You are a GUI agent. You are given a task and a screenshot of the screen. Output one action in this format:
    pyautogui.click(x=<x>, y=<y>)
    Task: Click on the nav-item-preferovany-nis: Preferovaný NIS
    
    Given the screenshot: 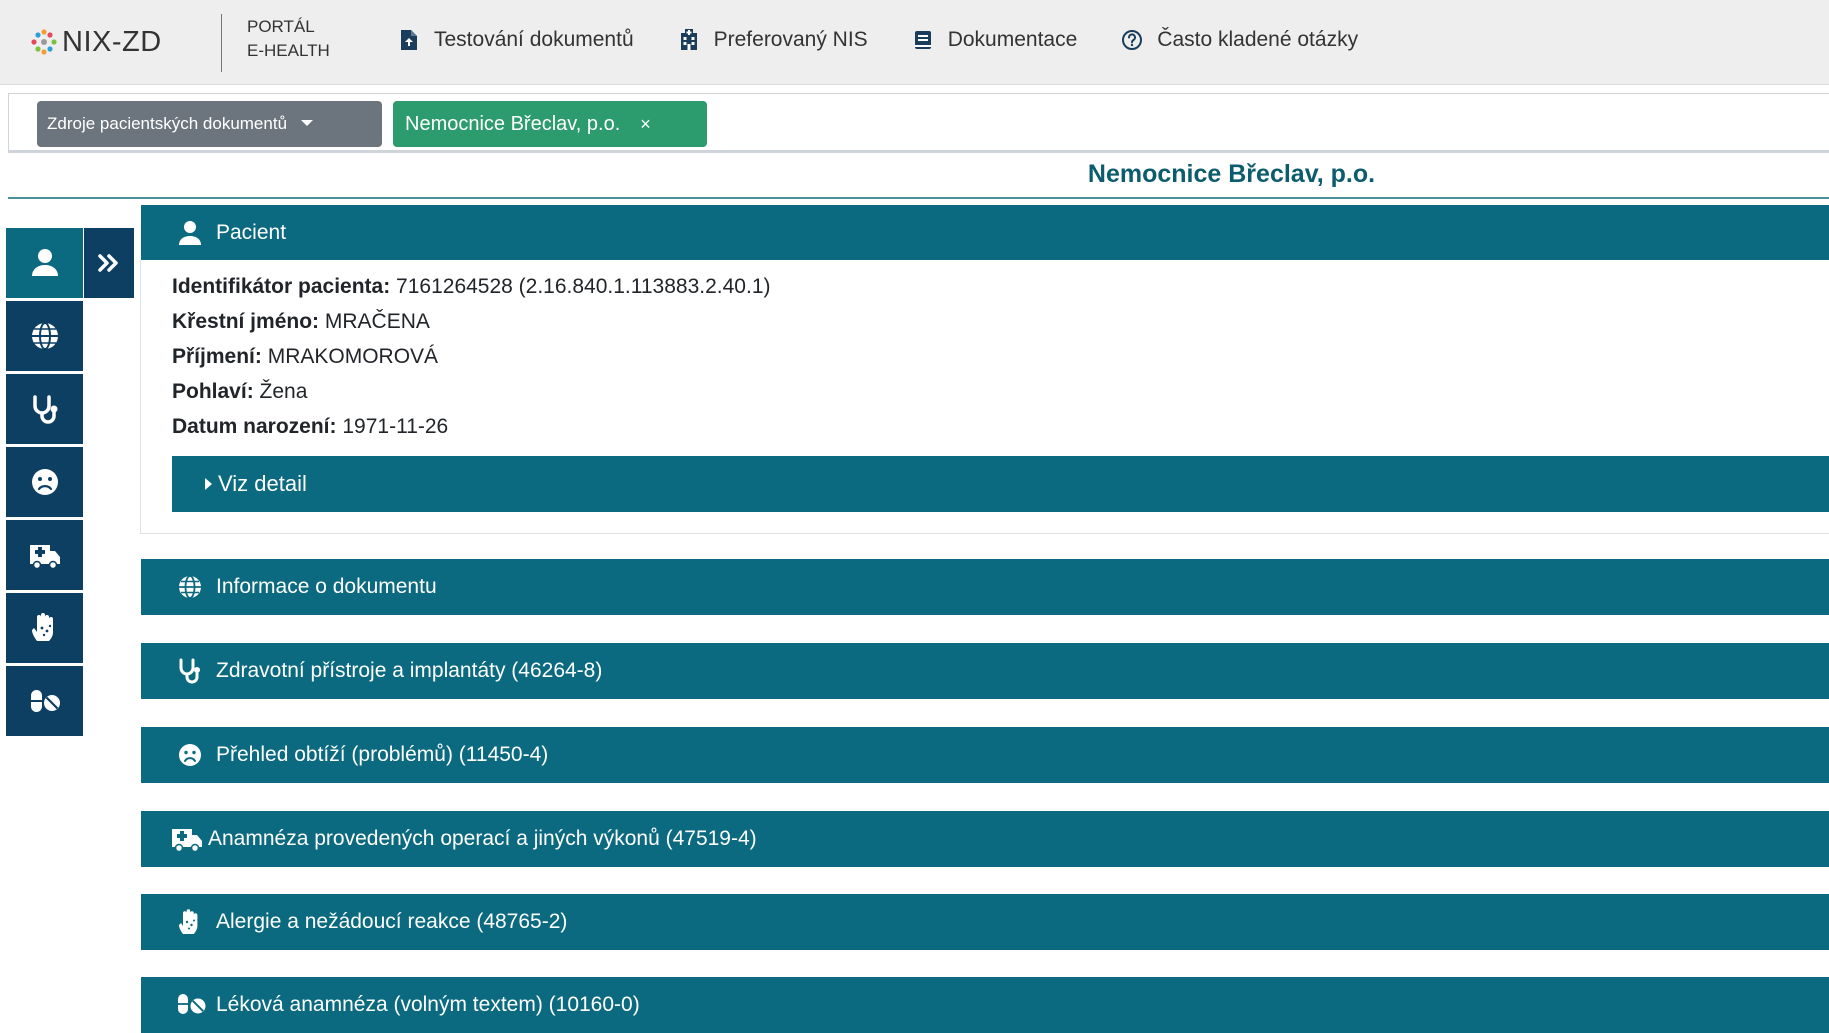 What is the action you would take?
    pyautogui.click(x=773, y=40)
    